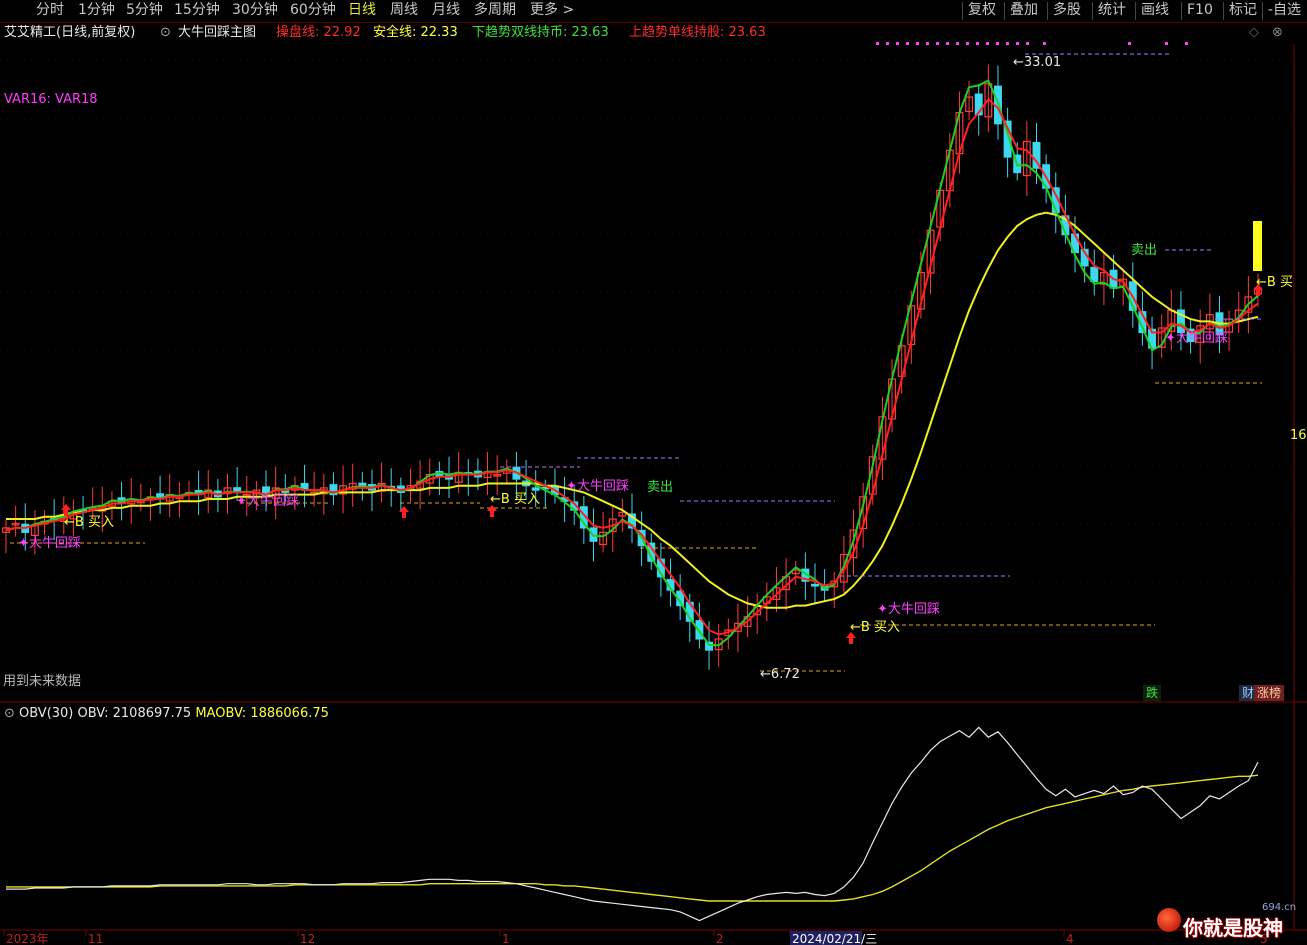  Describe the element at coordinates (1298, 435) in the screenshot. I see `price-axis-label: 16` at that location.